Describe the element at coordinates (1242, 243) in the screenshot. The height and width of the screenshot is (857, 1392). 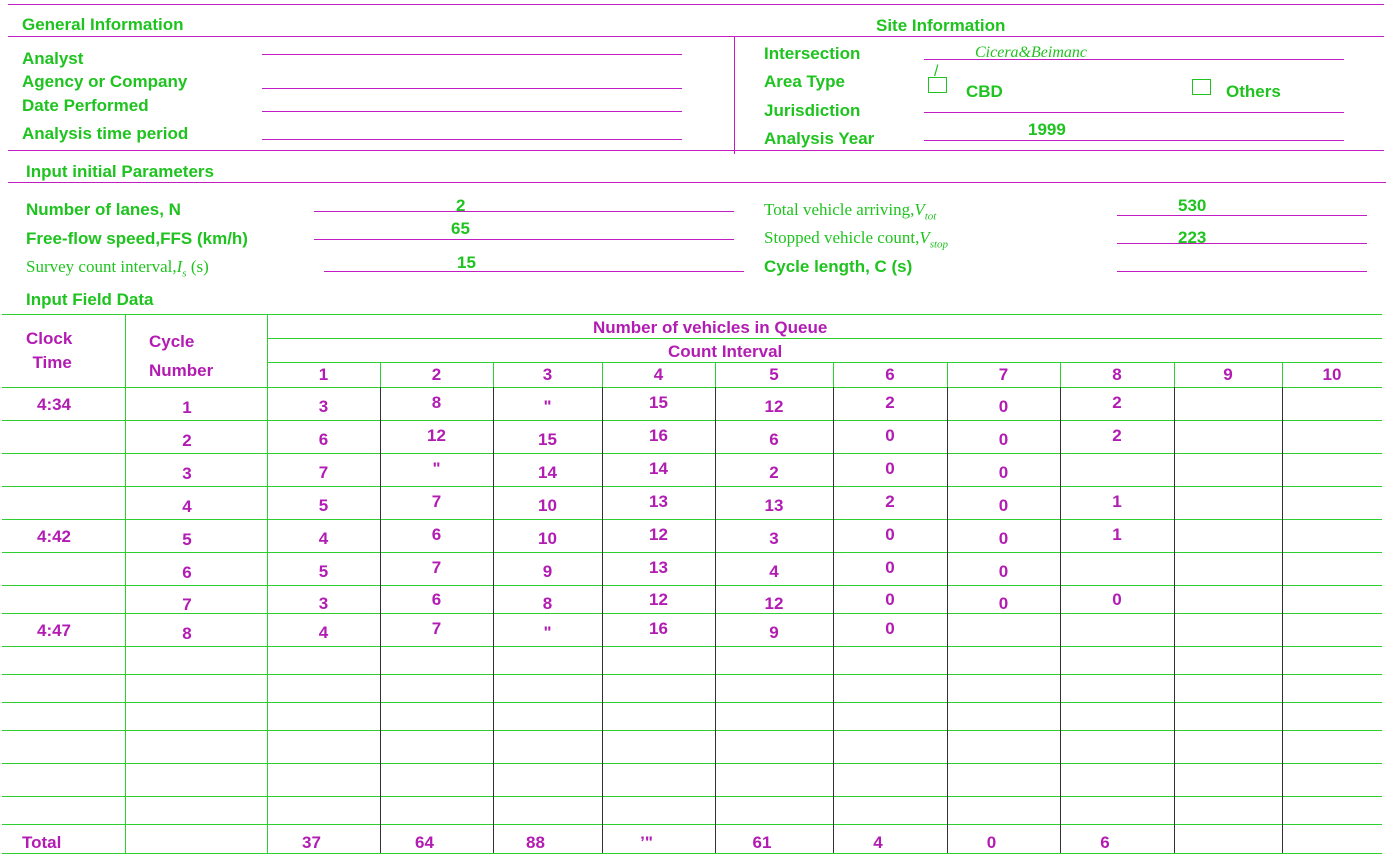
I see `vstop-field` at that location.